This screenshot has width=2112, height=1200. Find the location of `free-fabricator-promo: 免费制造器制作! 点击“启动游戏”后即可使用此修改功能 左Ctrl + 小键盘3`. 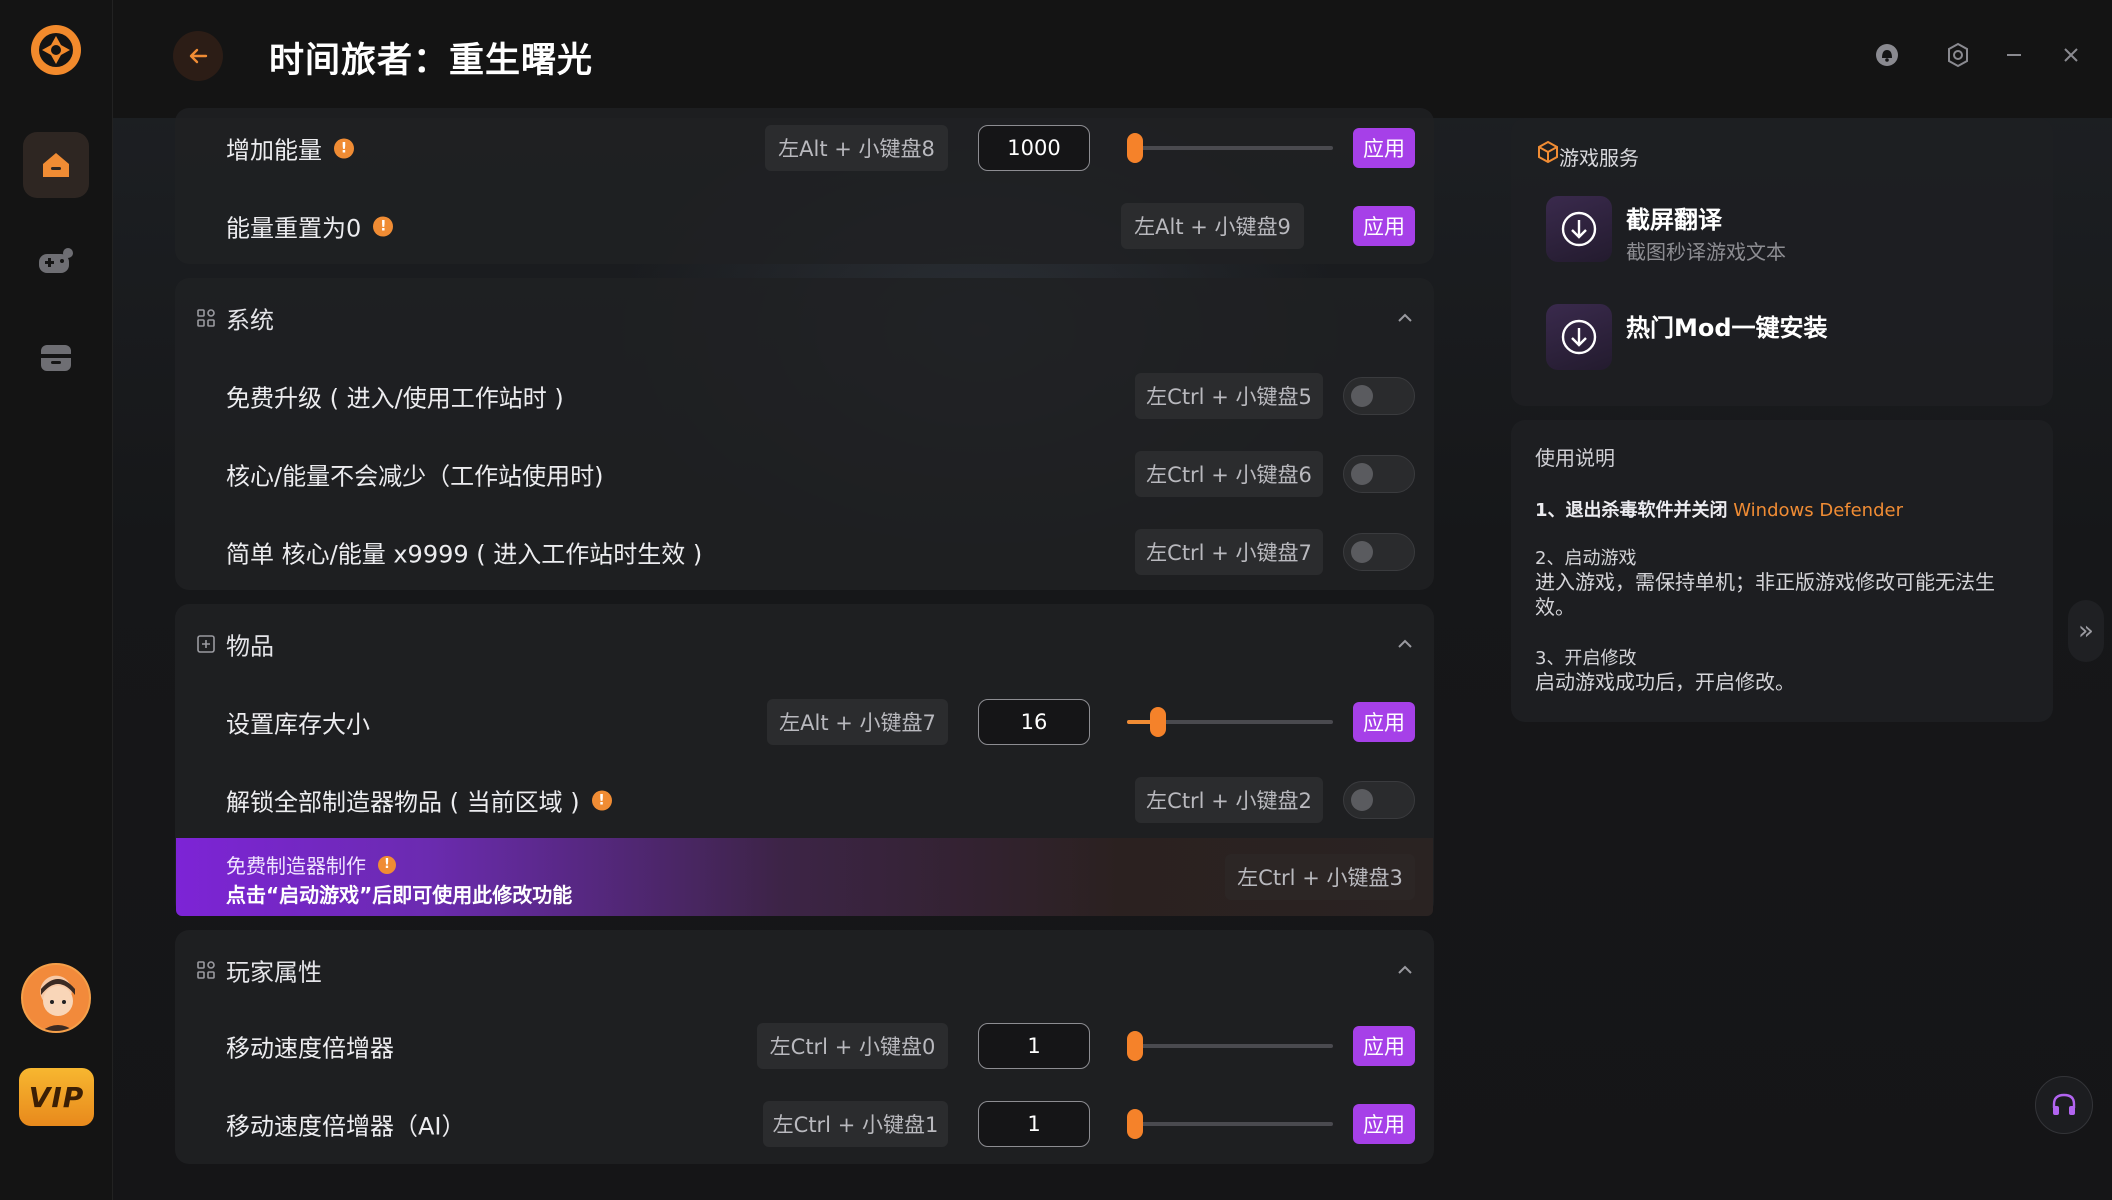

free-fabricator-promo: 免费制造器制作! 点击“启动游戏”后即可使用此修改功能 左Ctrl + 小键盘3 is located at coordinates (804, 877).